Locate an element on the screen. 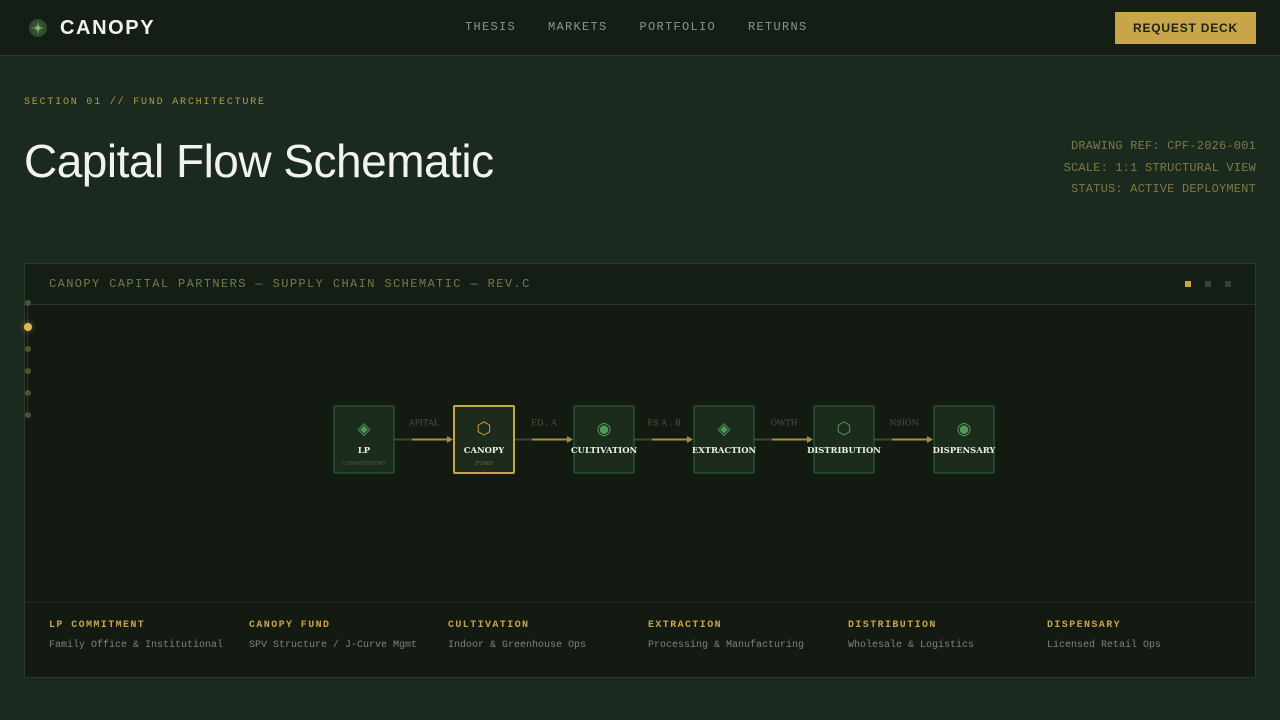 The image size is (1280, 720). meta-drawing-ref: DRAWING REF: CPF-2026-001 is located at coordinates (1163, 146).